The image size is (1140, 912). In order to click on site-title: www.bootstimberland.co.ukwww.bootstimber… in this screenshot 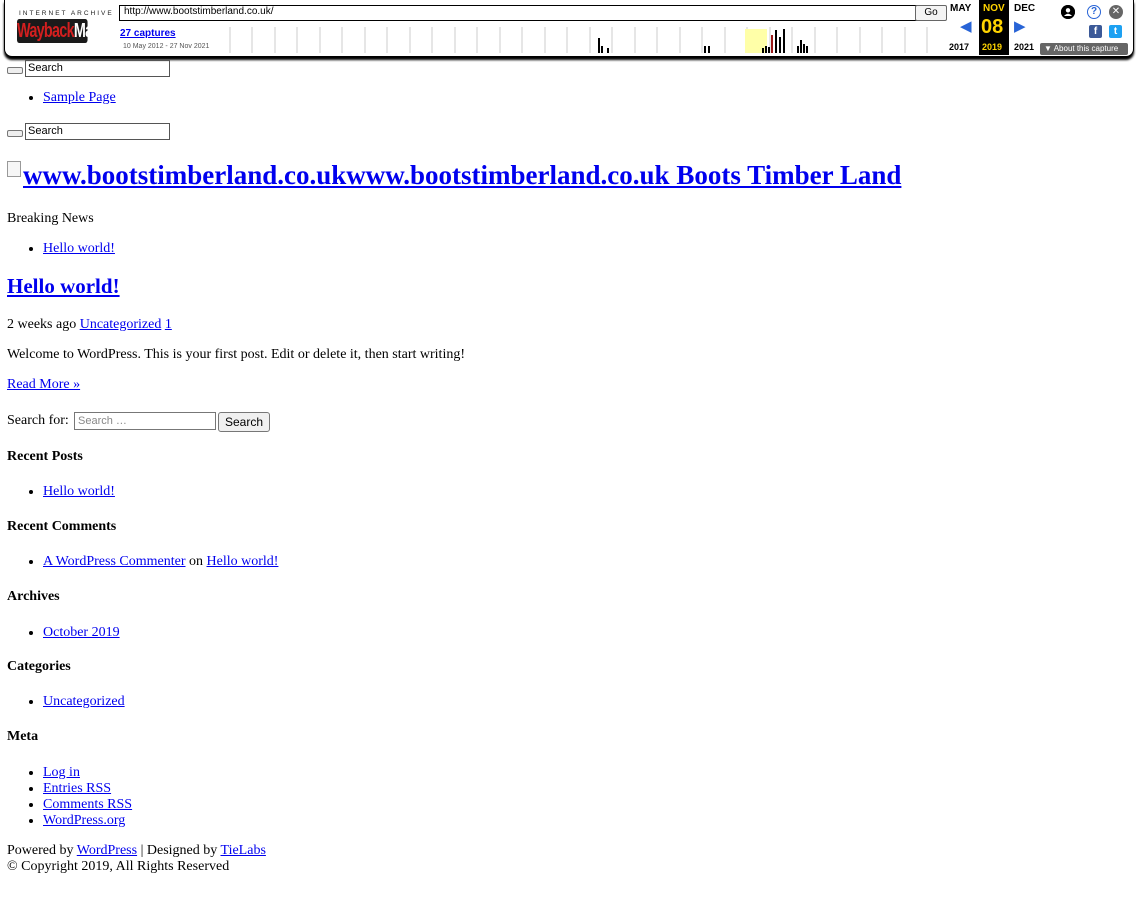, I will do `click(454, 175)`.